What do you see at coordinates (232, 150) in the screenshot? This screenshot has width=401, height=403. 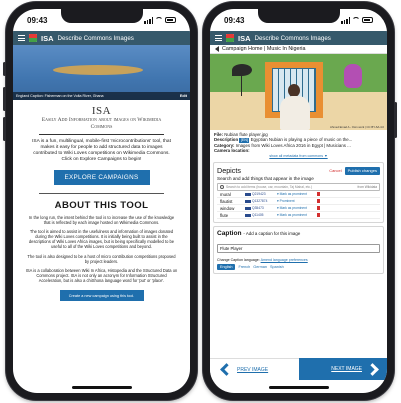 I see `camera-label: Camera location:` at bounding box center [232, 150].